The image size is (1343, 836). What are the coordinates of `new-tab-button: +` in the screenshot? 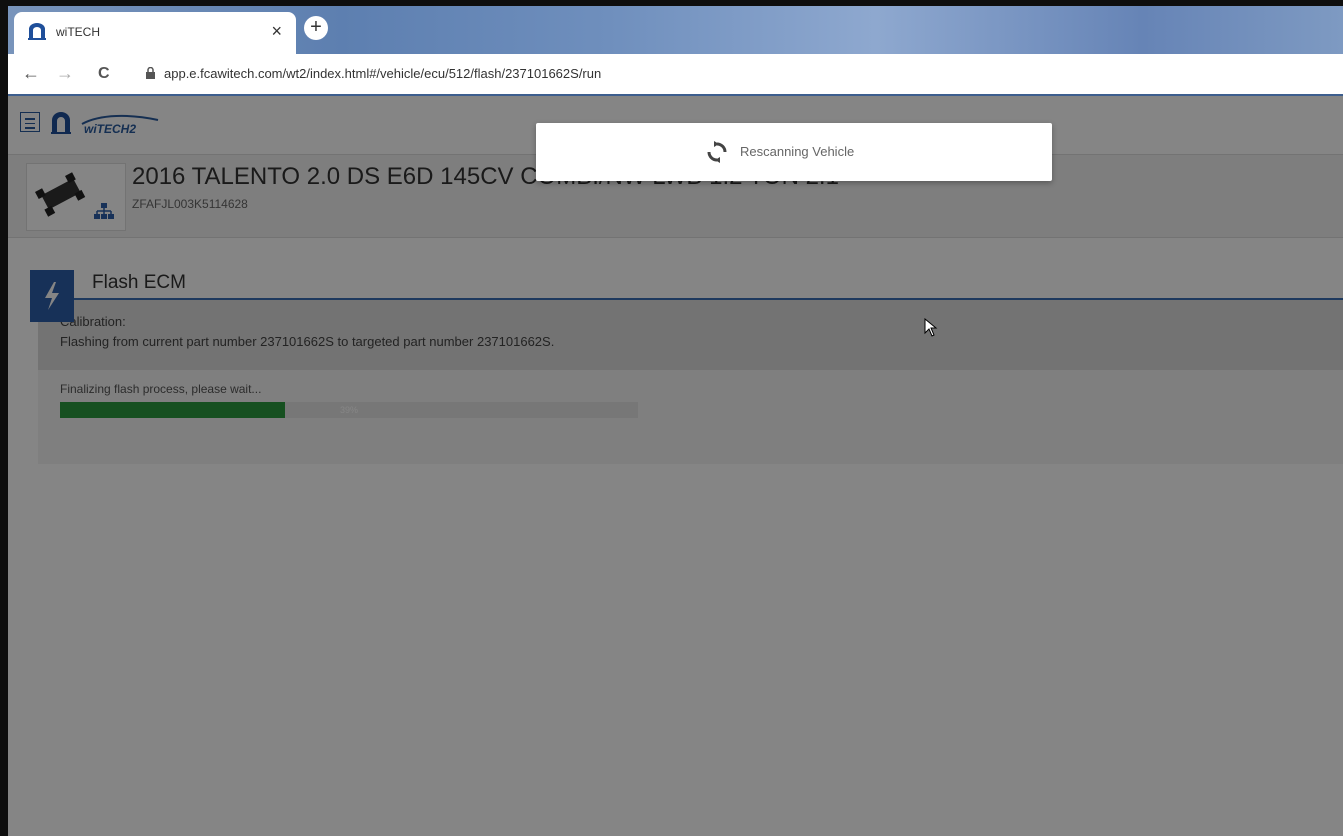 It's located at (316, 28).